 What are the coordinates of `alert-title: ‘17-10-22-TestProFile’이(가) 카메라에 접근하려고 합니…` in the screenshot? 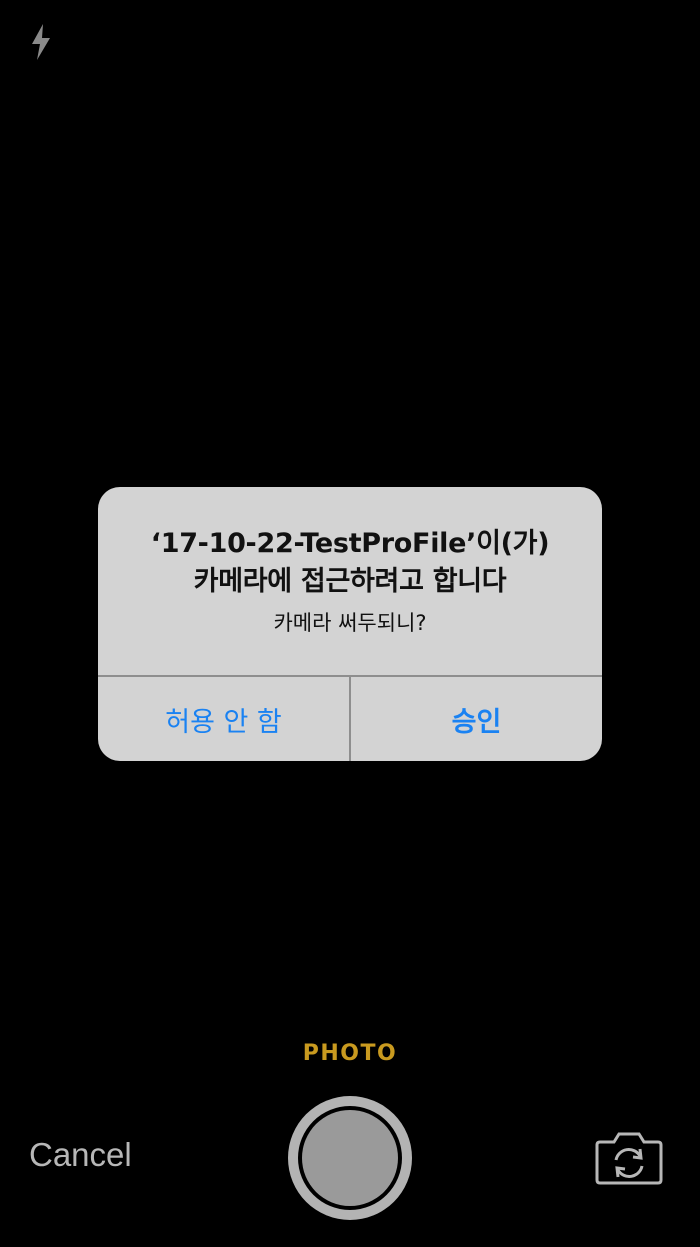 It's located at (350, 563).